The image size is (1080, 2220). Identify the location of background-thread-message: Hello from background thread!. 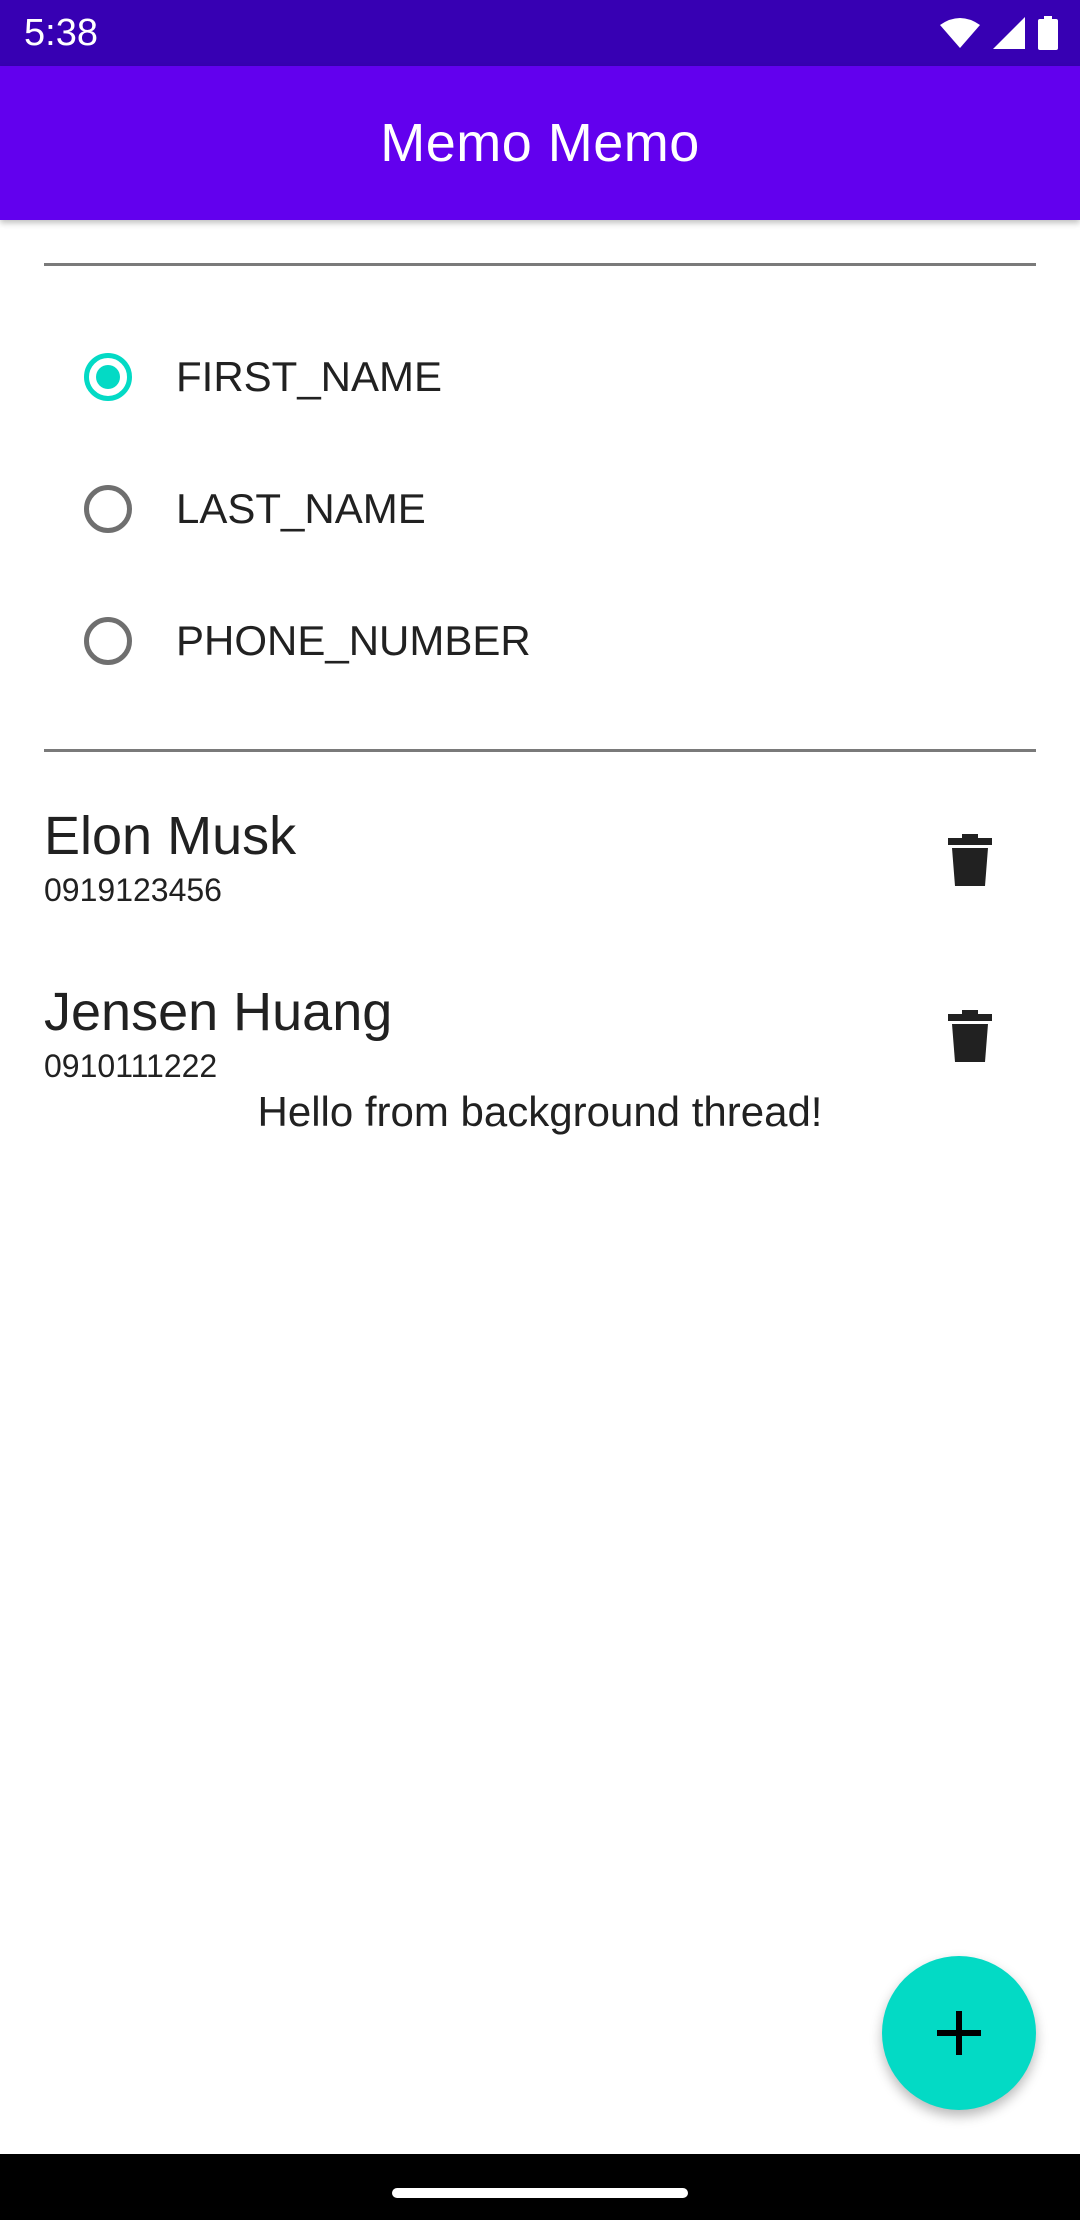
(540, 1111).